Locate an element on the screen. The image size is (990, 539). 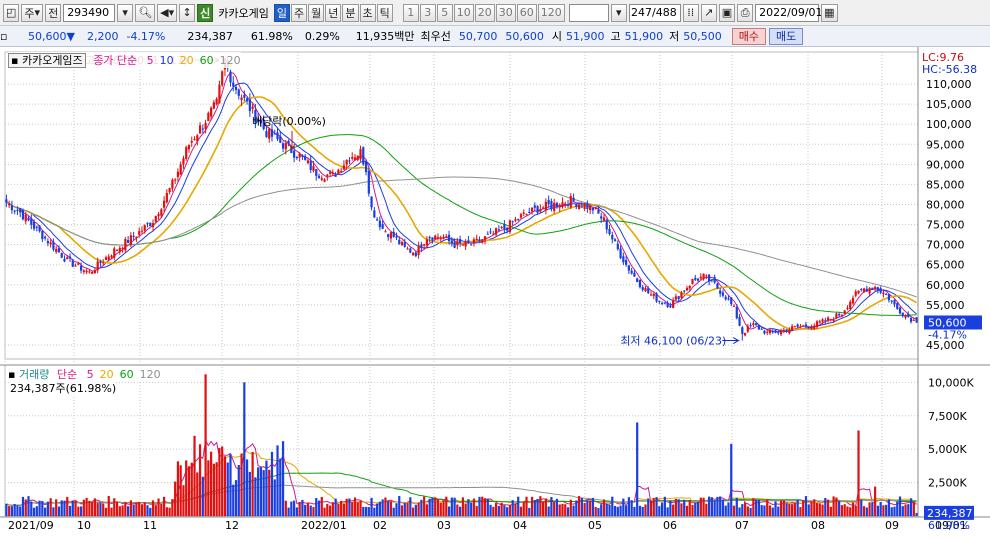
period-tab-2: 월 is located at coordinates (316, 12).